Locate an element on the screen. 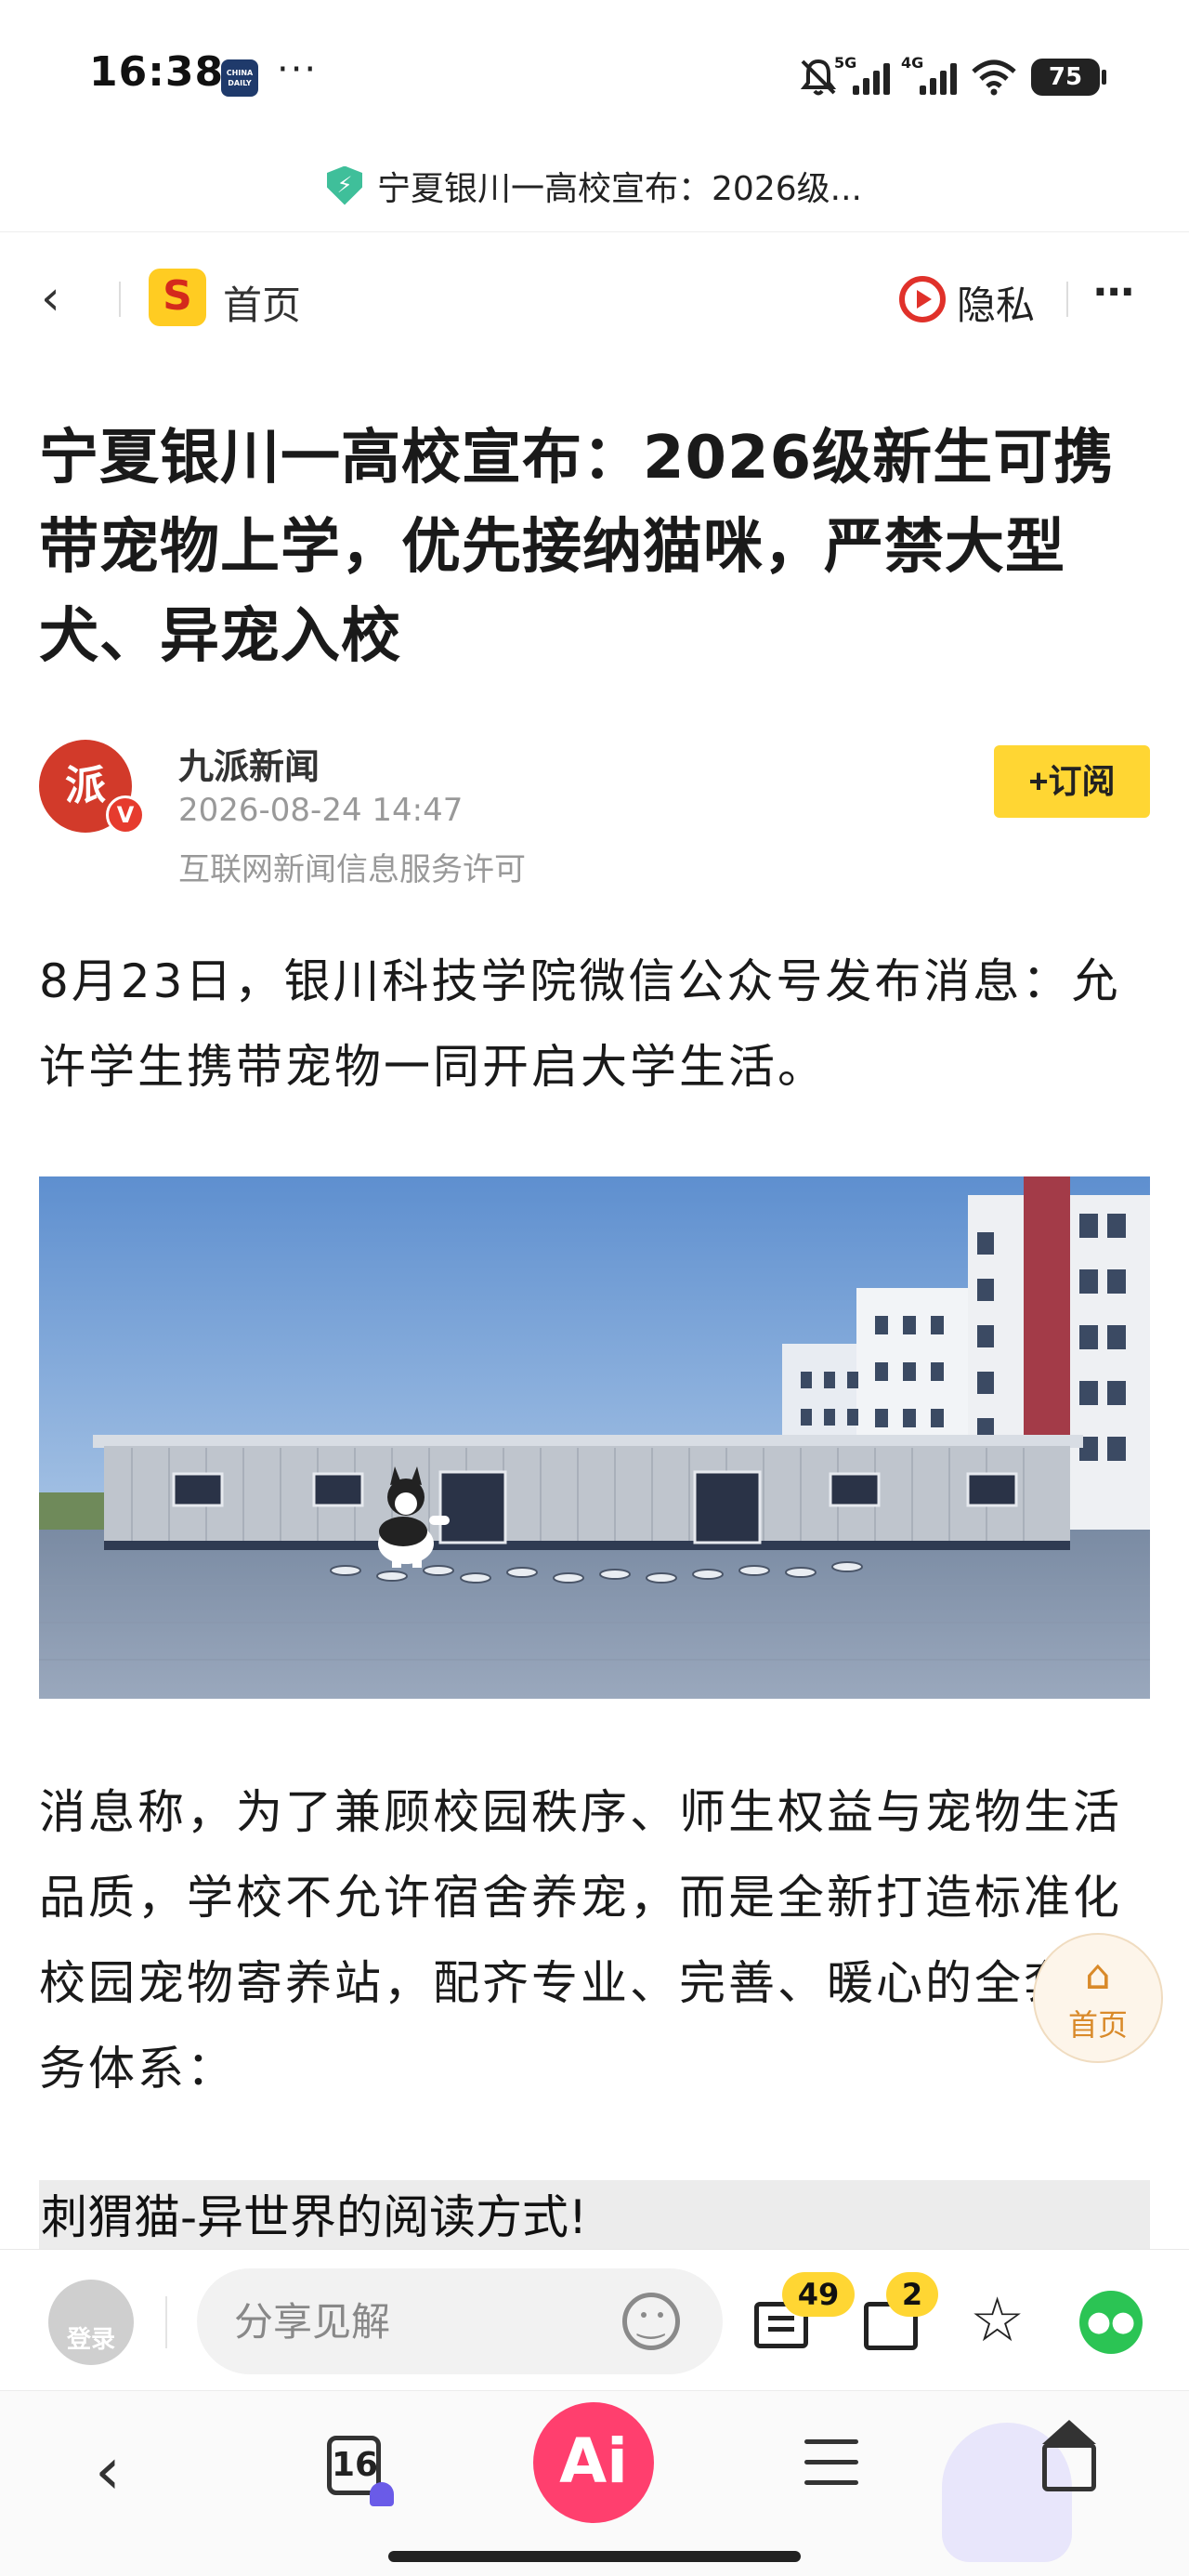 This screenshot has width=1189, height=2576. author-name: 九派新闻 is located at coordinates (249, 763).